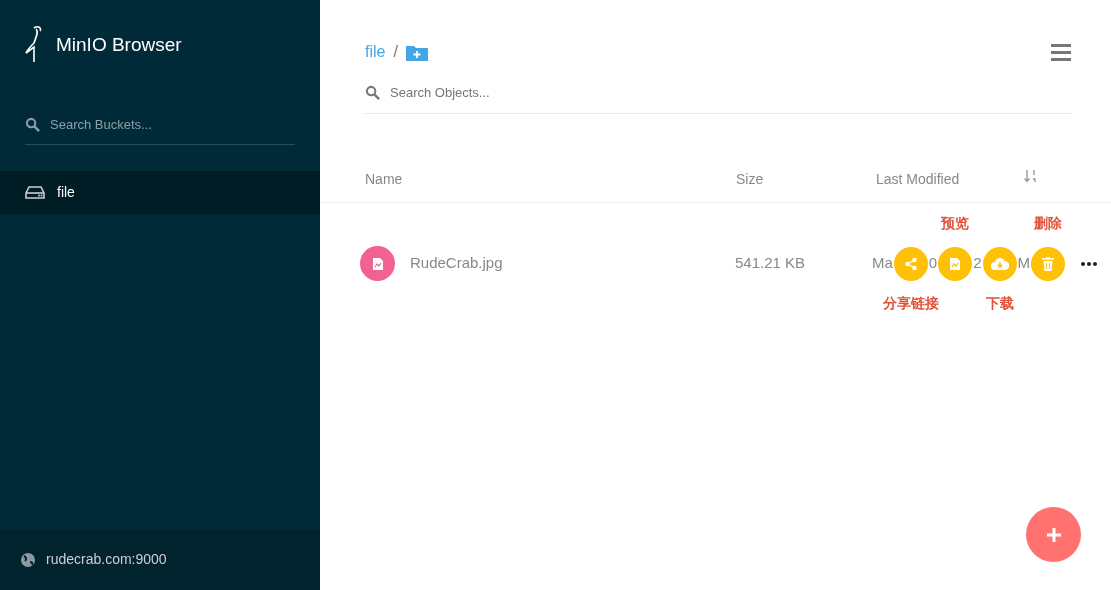  Describe the element at coordinates (160, 192) in the screenshot. I see `bucket-item: file` at that location.